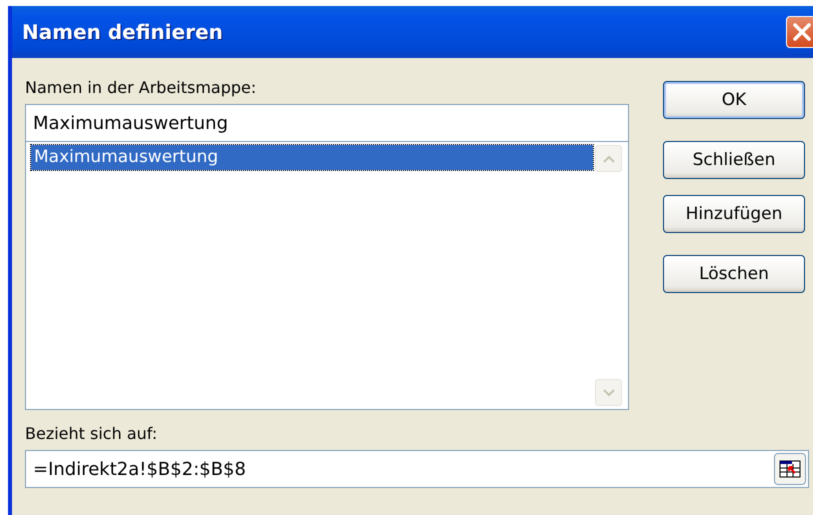  What do you see at coordinates (734, 274) in the screenshot?
I see `dialog-button: Löschen` at bounding box center [734, 274].